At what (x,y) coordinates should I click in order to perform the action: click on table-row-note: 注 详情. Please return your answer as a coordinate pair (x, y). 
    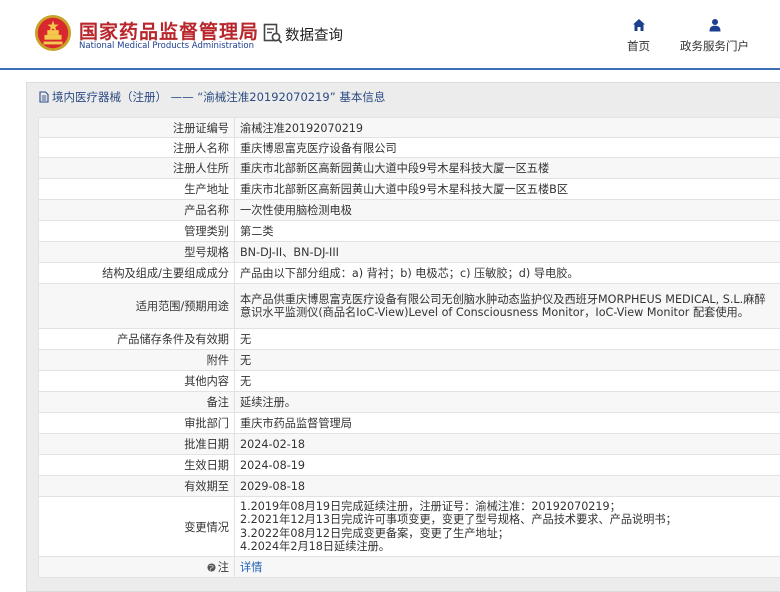
    Looking at the image, I should click on (409, 567).